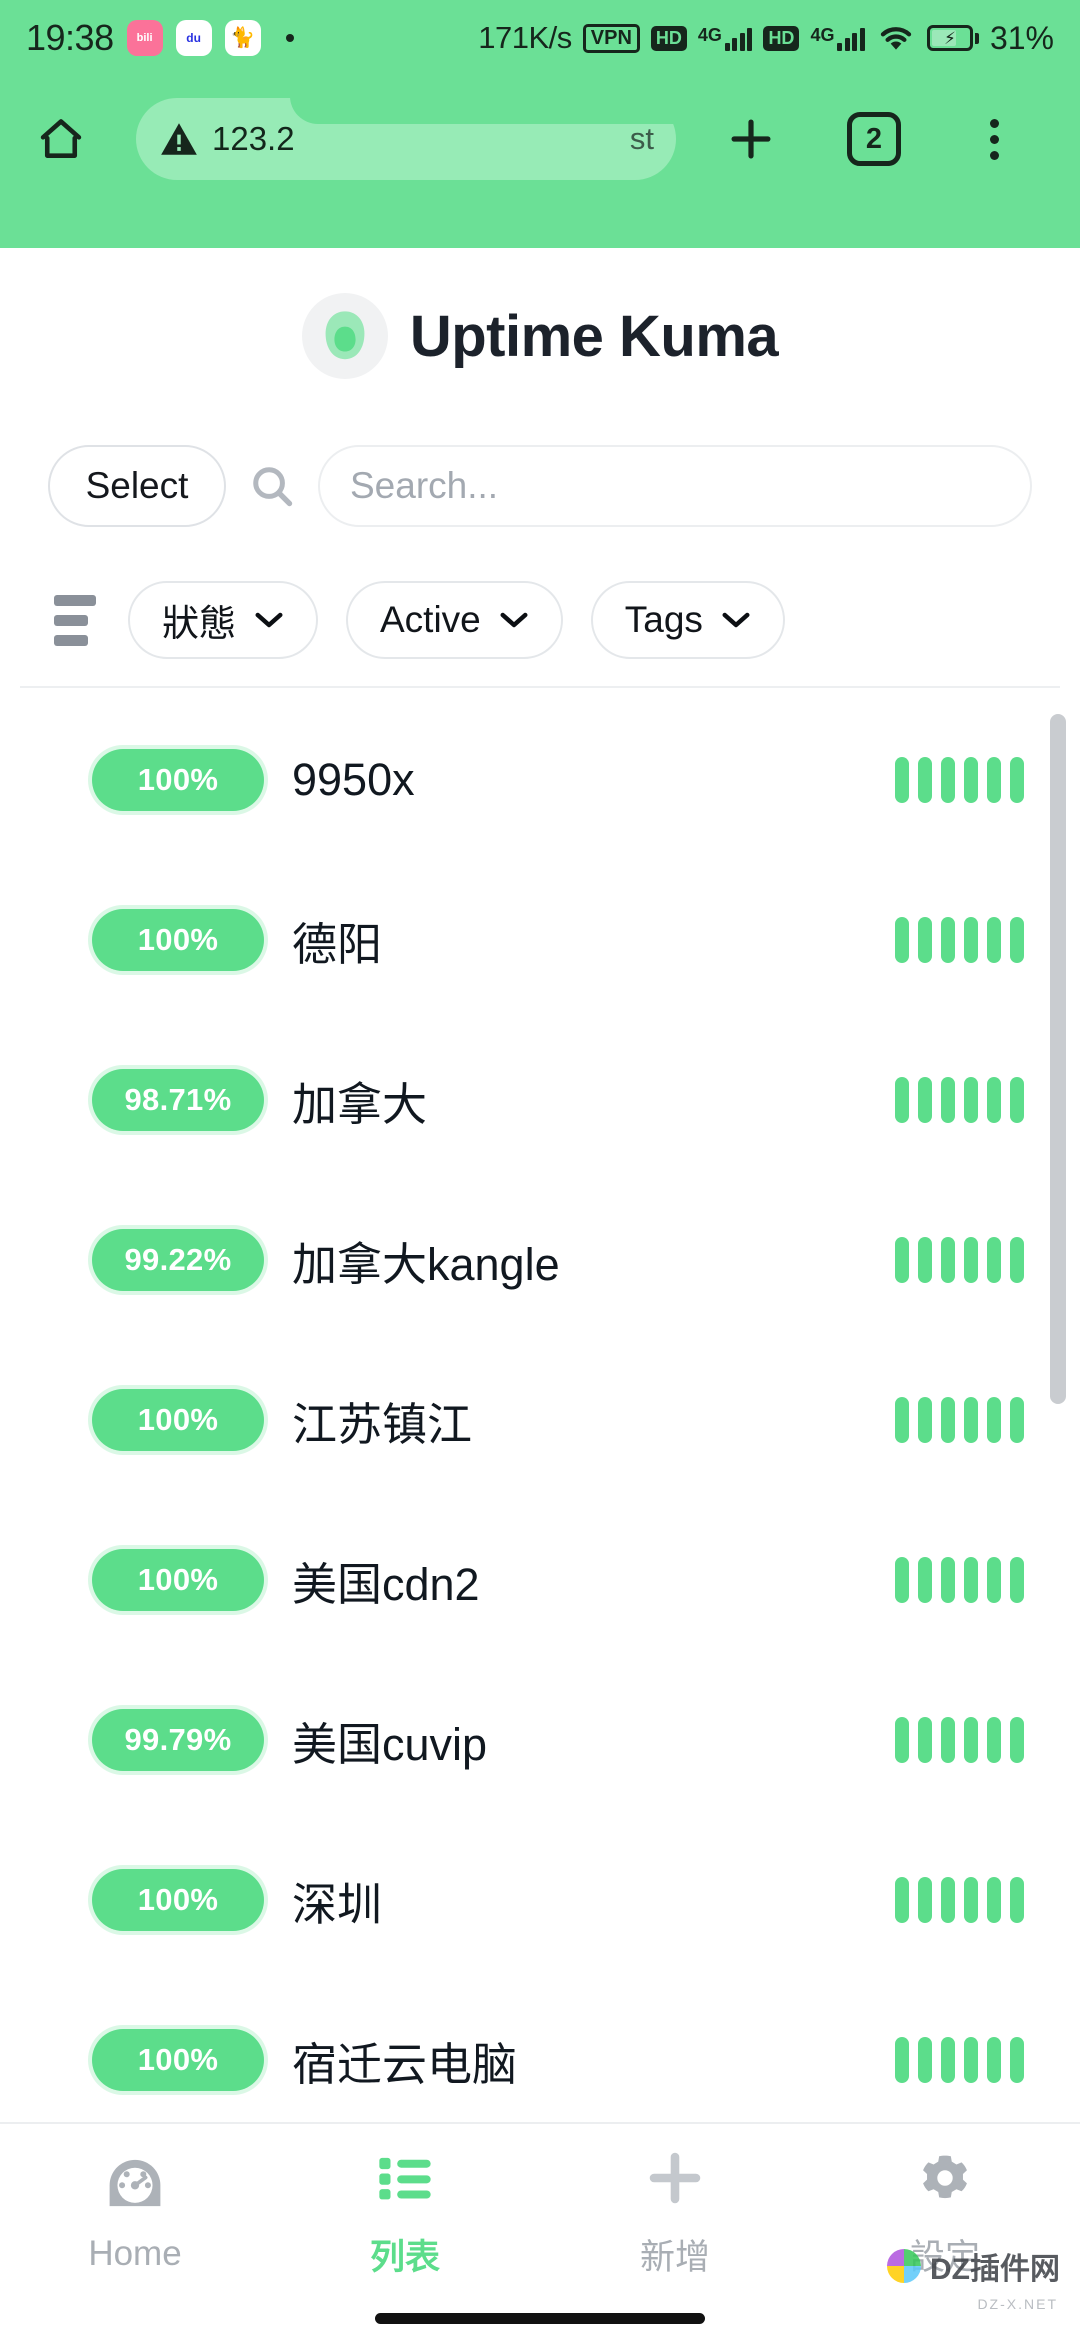 The width and height of the screenshot is (1080, 2340). Describe the element at coordinates (405, 2178) in the screenshot. I see `list-icon` at that location.